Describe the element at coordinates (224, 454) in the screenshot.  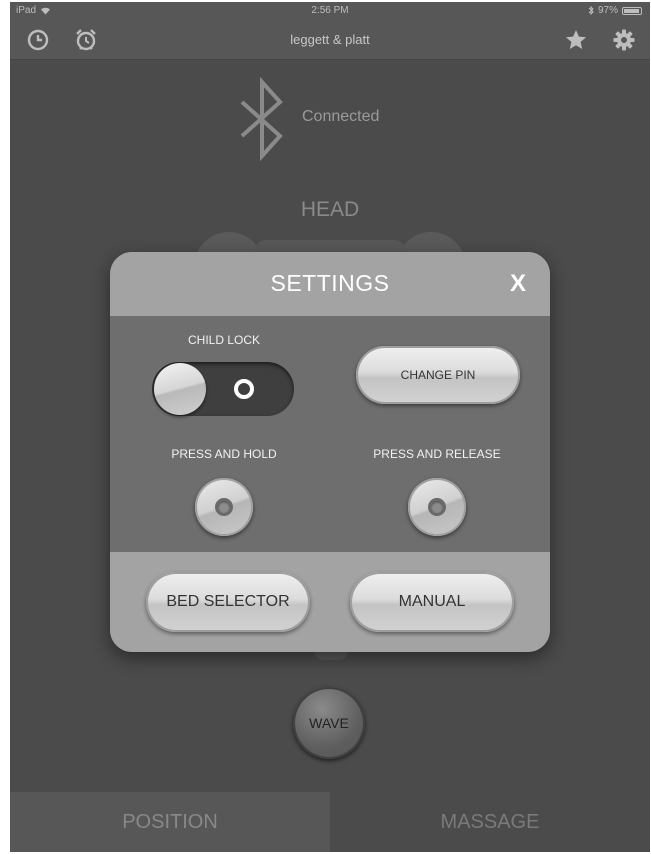
I see `press-hold-label: PRESS AND HOLD` at that location.